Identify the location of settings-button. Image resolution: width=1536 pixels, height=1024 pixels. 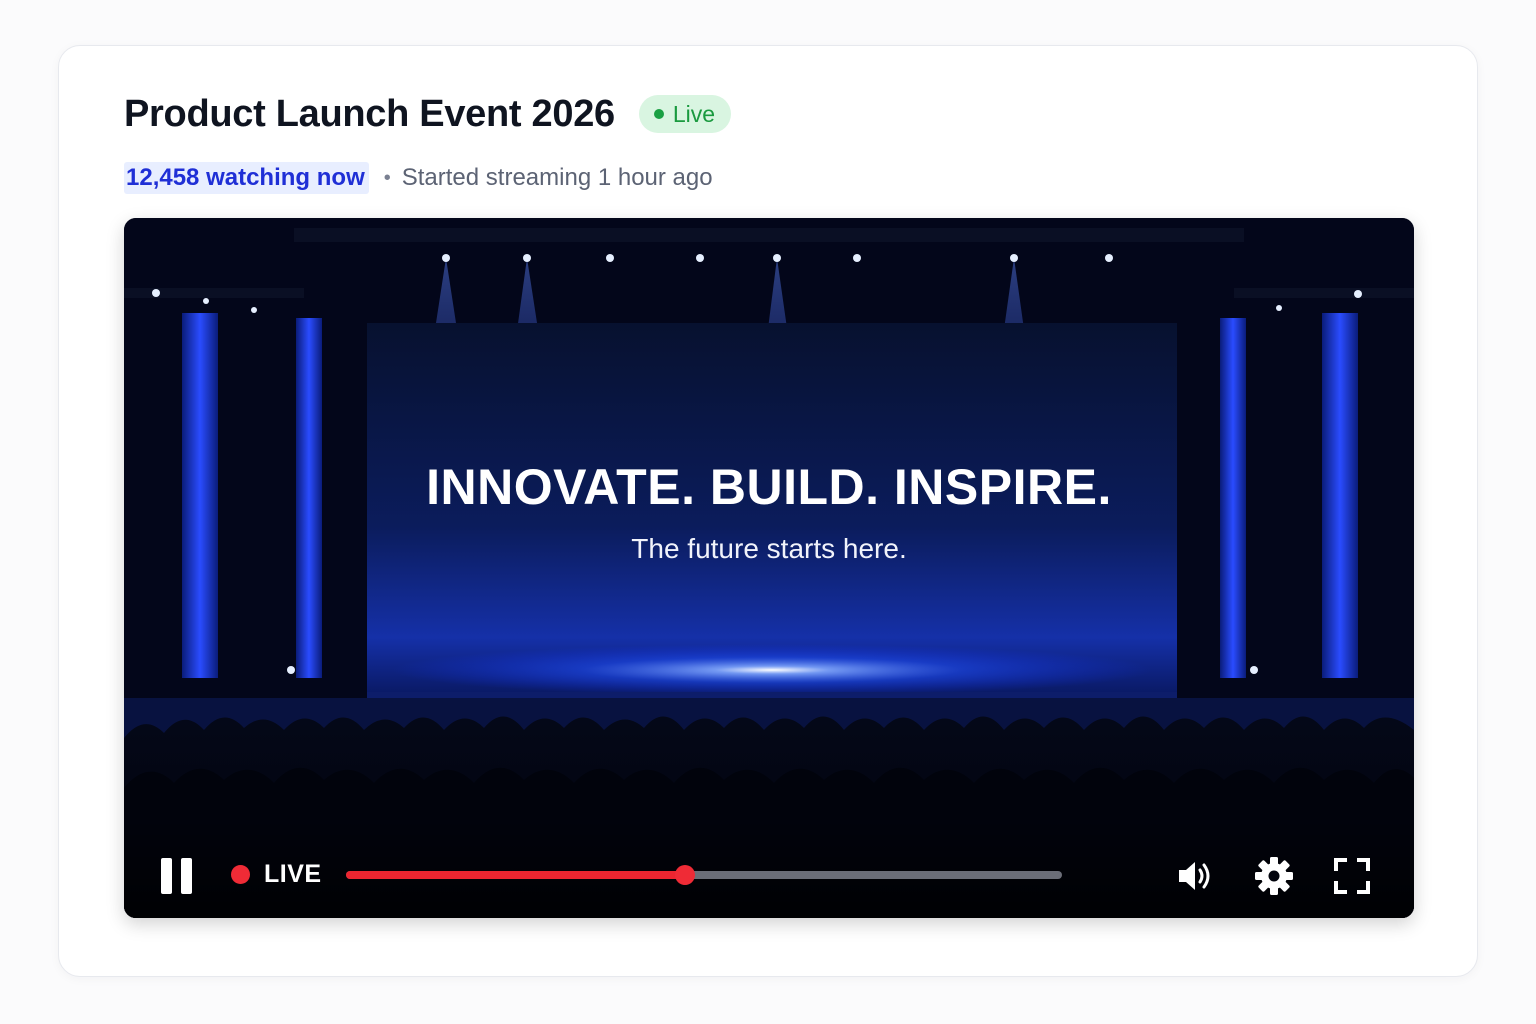
(1274, 876).